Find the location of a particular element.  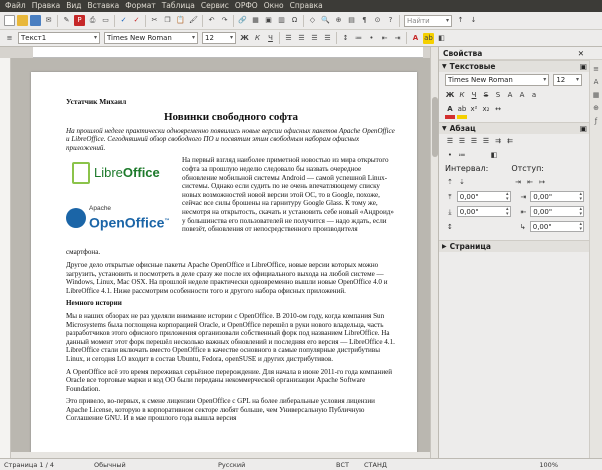

after-indent-field: 0,00" ▴ ▾ is located at coordinates (557, 211).